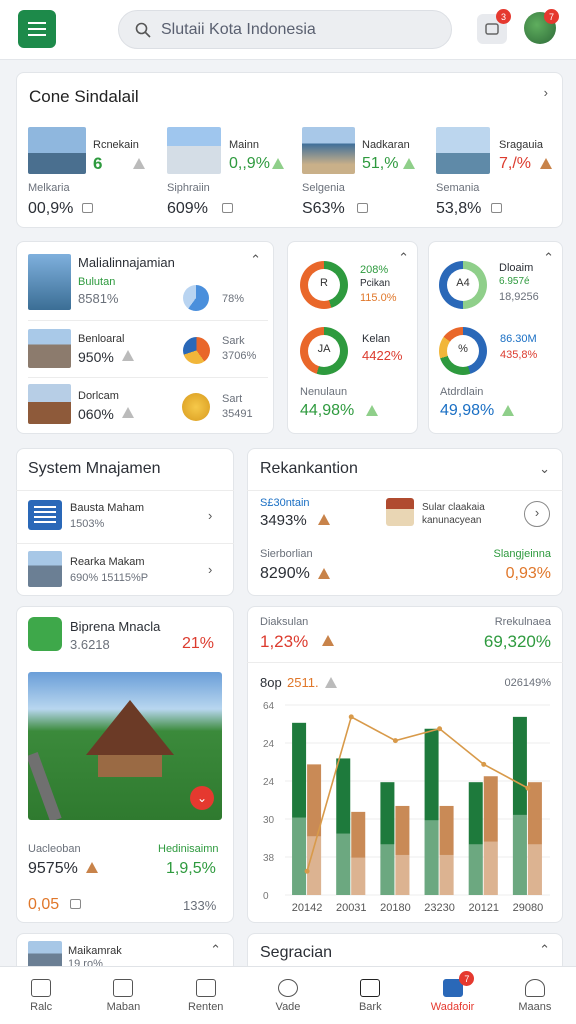 This screenshot has height=1024, width=576. Describe the element at coordinates (522, 622) in the screenshot. I see `chart-tr-label: Rrekulnaea` at that location.